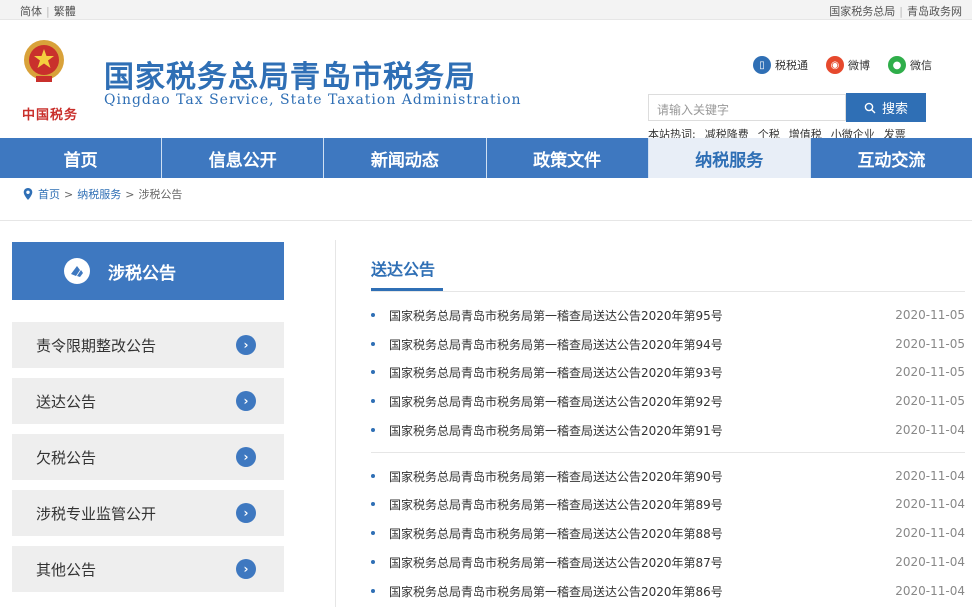  Describe the element at coordinates (66, 401) in the screenshot. I see `sidebar-item-label: 送达公告` at that location.